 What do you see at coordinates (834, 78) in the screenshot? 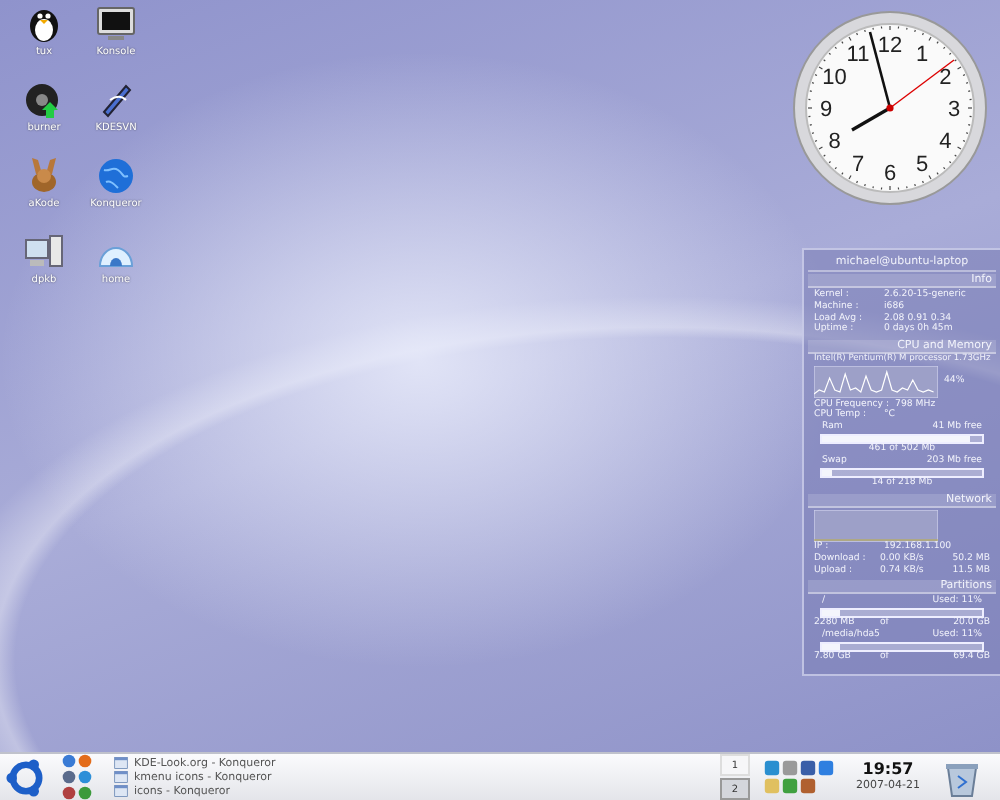
I see `clock-numeral: 10` at bounding box center [834, 78].